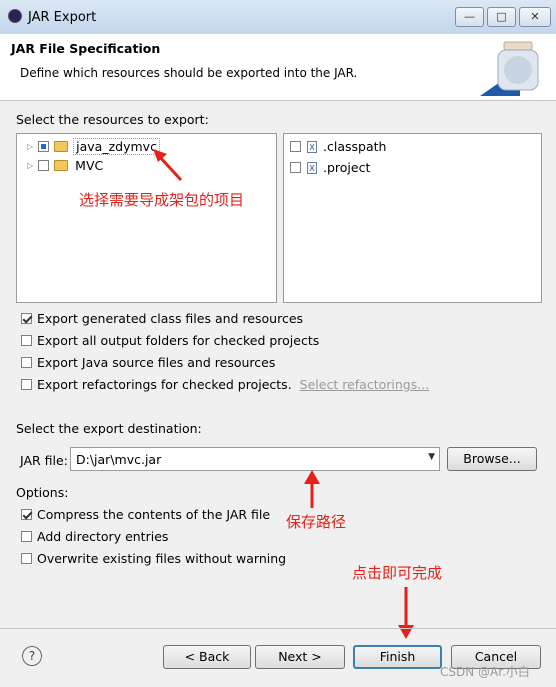  I want to click on directory-entries-checkbox, so click(26, 536).